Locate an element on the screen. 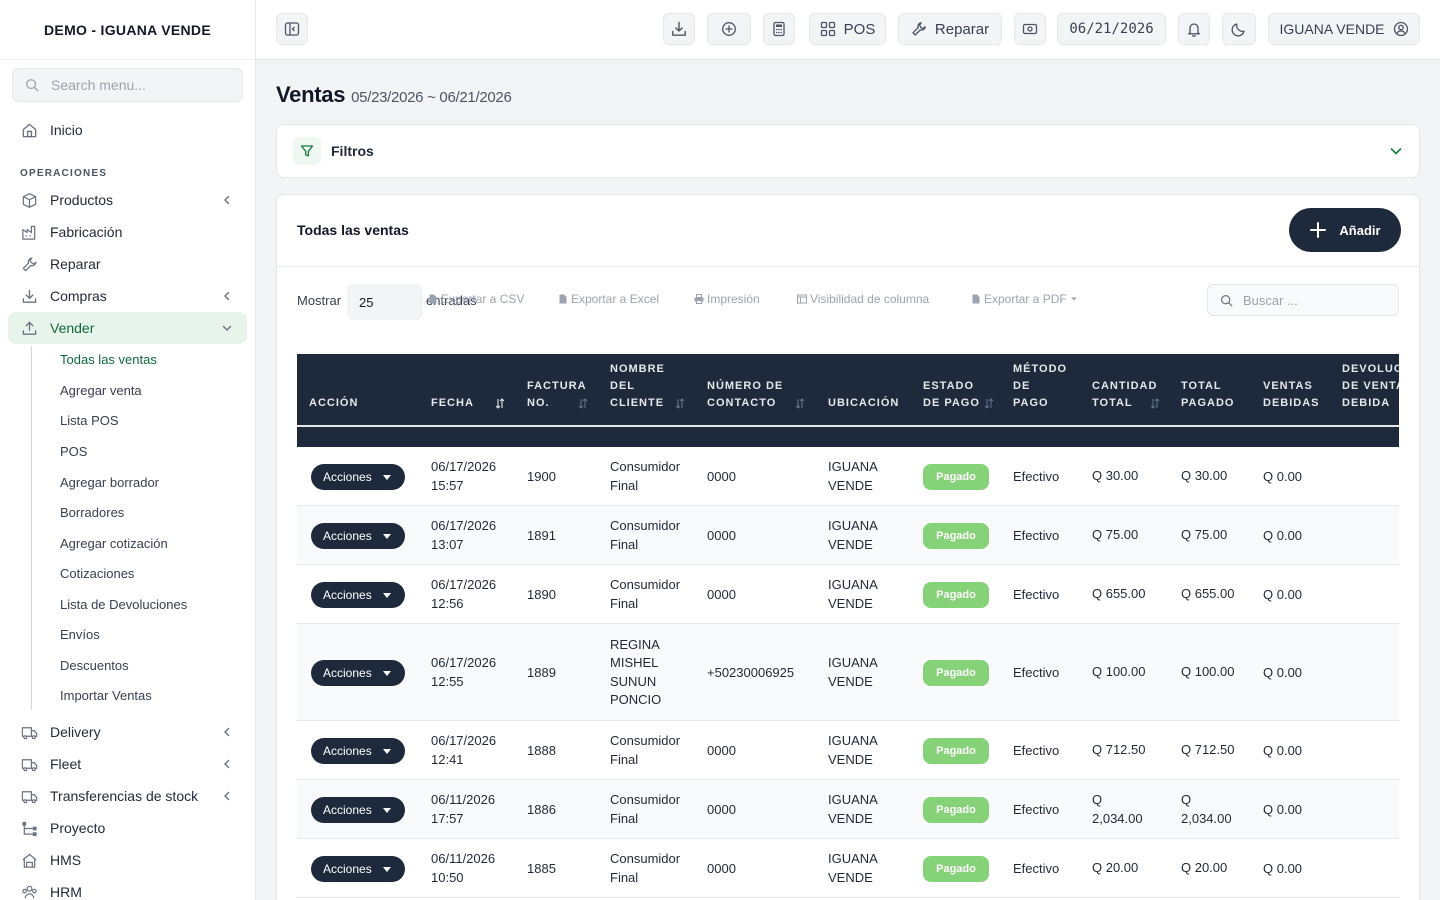 The width and height of the screenshot is (1440, 900). sidebar-item-fabricacion: Fabricación is located at coordinates (127, 232).